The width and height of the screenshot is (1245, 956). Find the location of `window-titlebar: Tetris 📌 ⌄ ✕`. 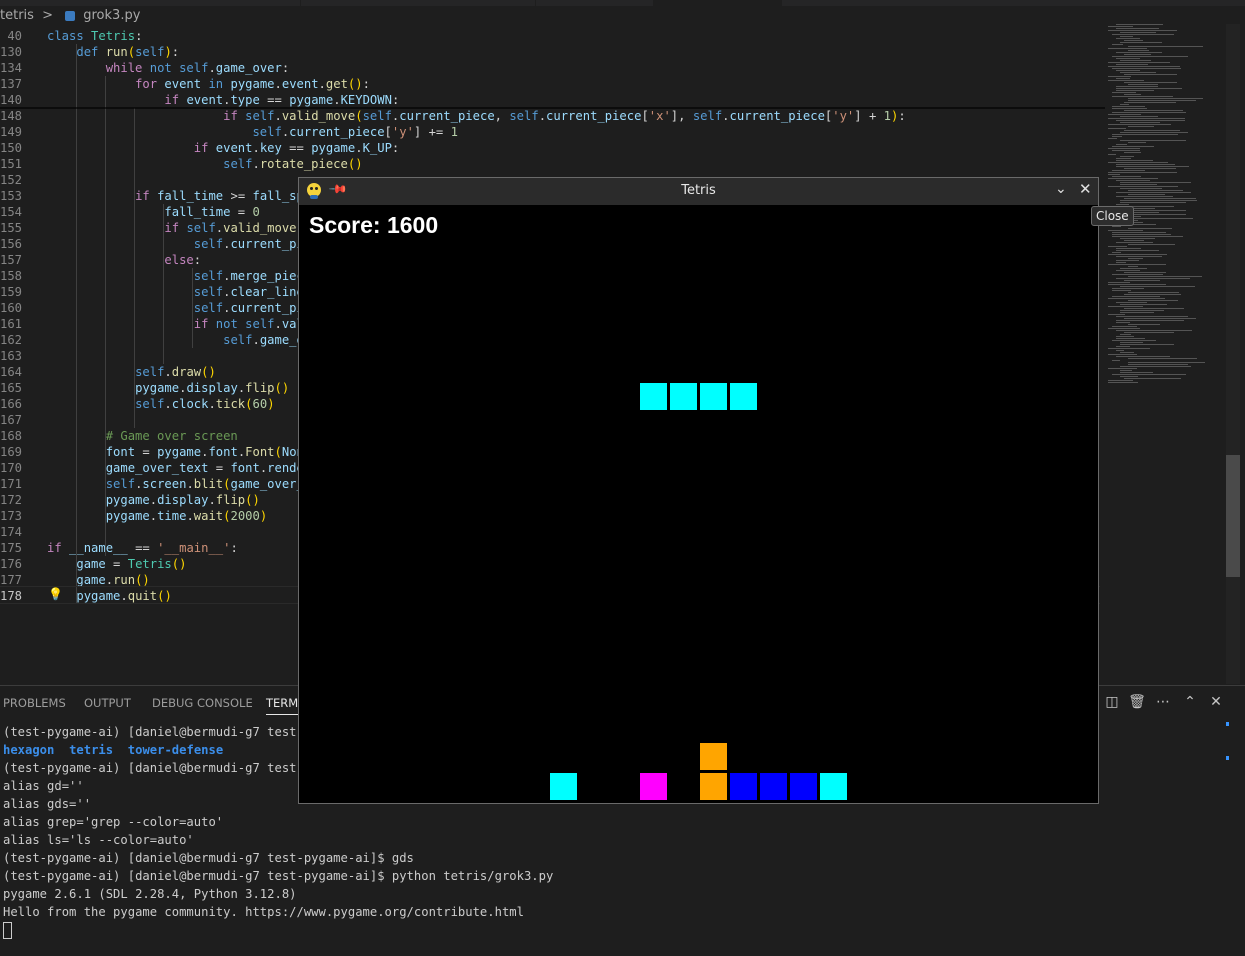

window-titlebar: Tetris 📌 ⌄ ✕ is located at coordinates (698, 192).